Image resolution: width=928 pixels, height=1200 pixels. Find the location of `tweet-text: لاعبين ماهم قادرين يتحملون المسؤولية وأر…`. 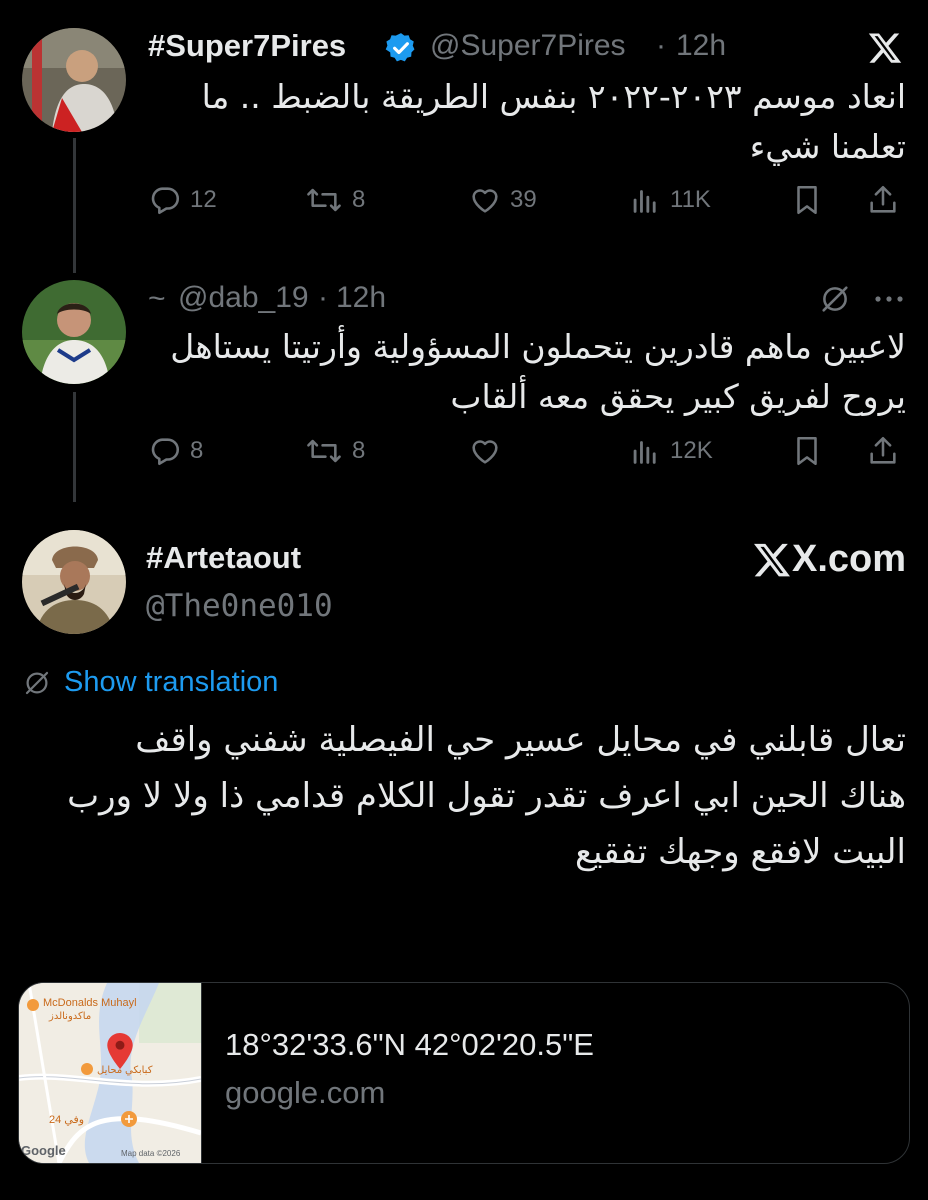

tweet-text: لاعبين ماهم قادرين يتحملون المسؤولية وأر… is located at coordinates (536, 372).